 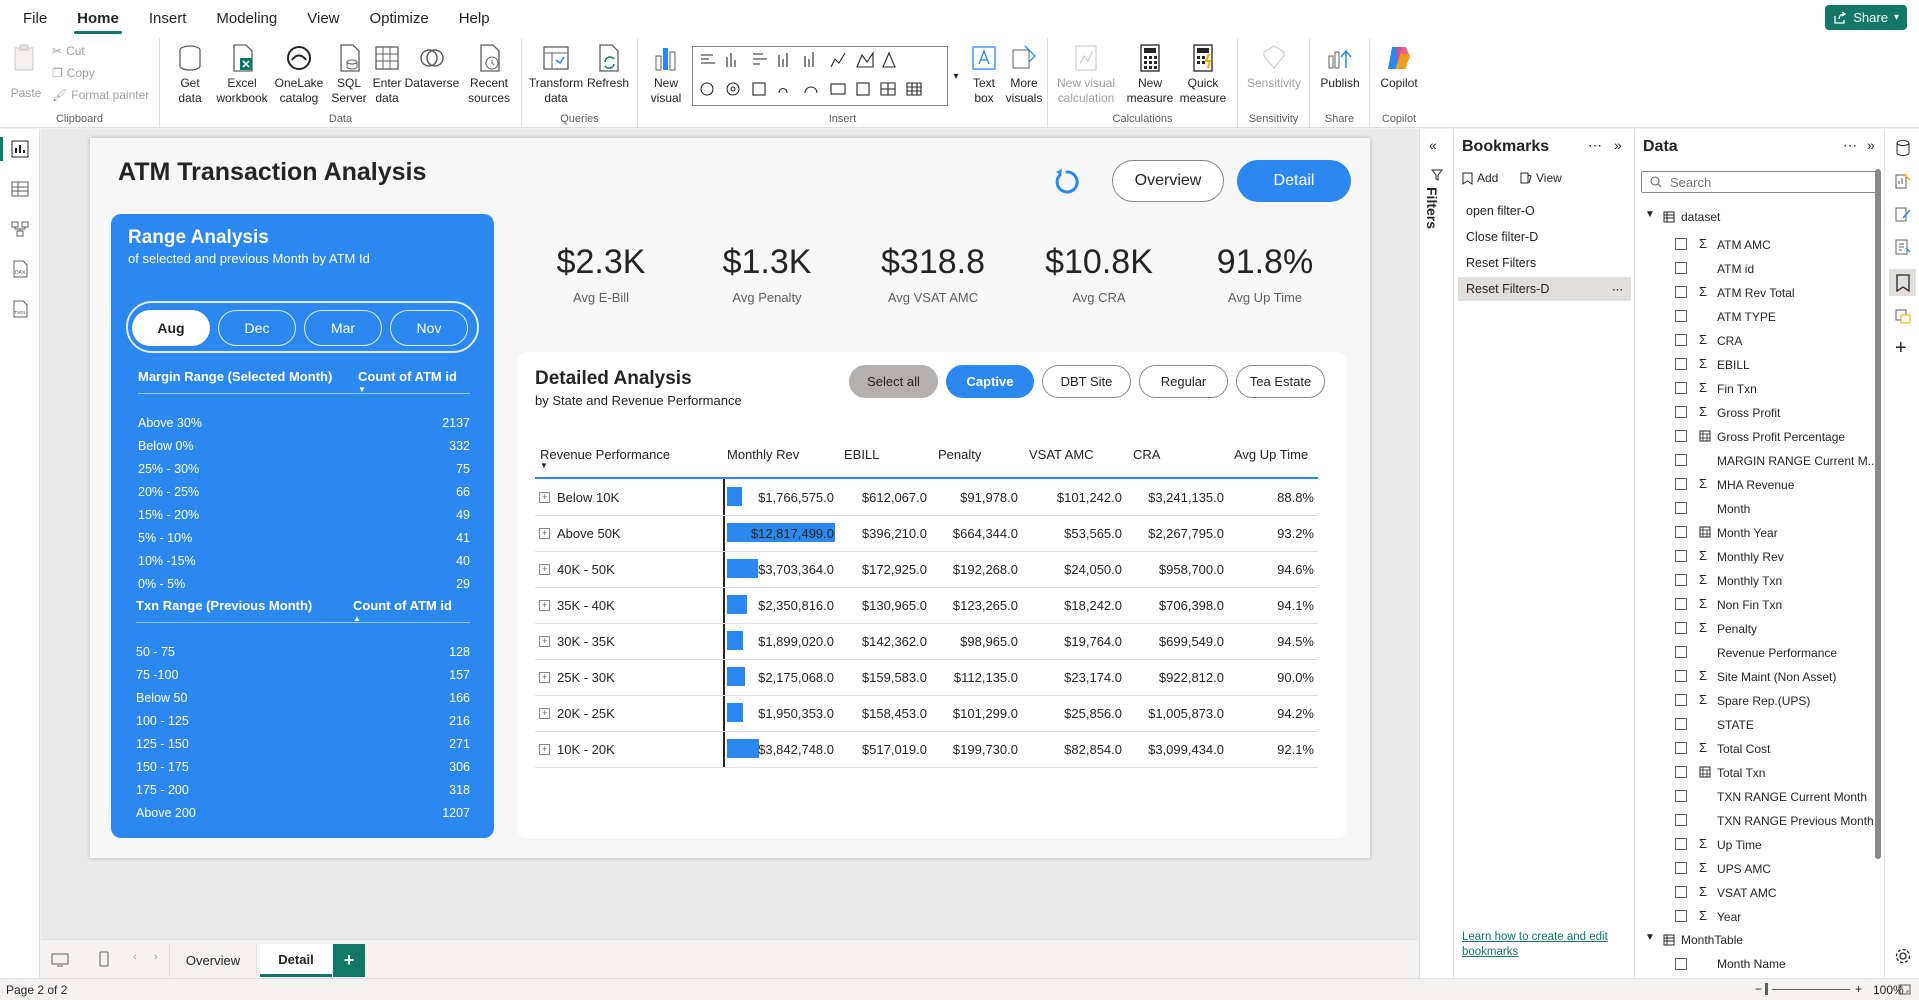 What do you see at coordinates (1399, 66) in the screenshot?
I see `copilot-button: Copilot` at bounding box center [1399, 66].